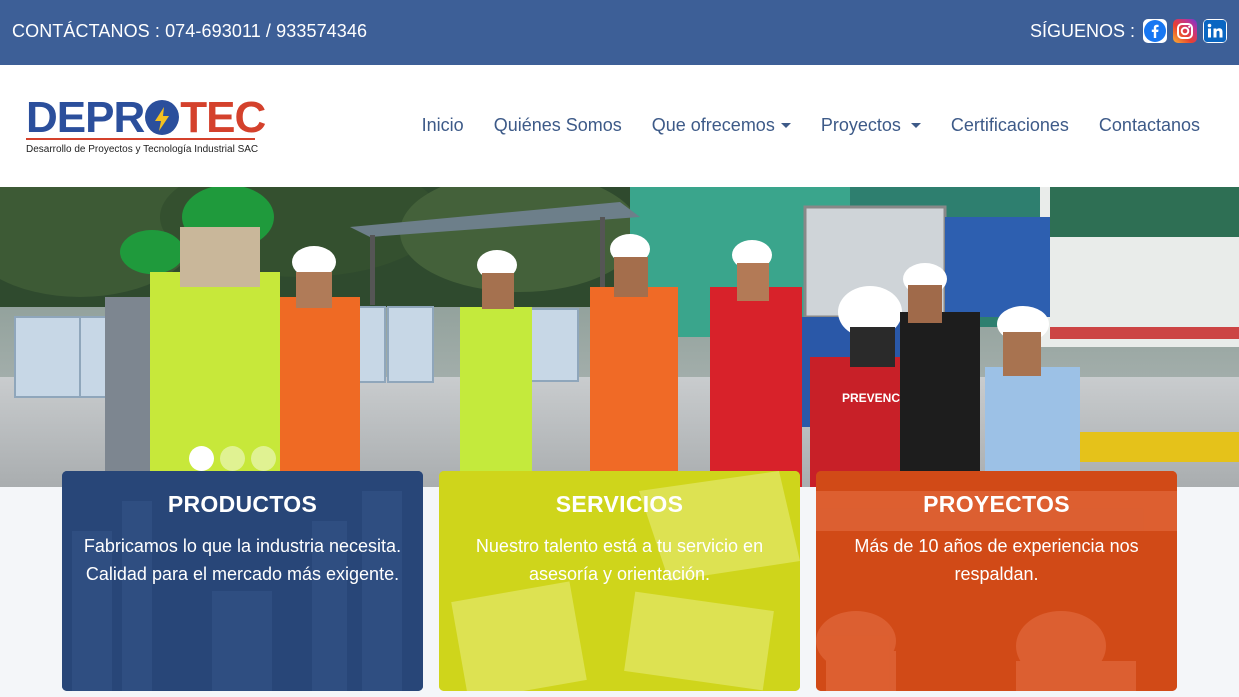 This screenshot has width=1239, height=697. I want to click on carousel-indicators, so click(232, 458).